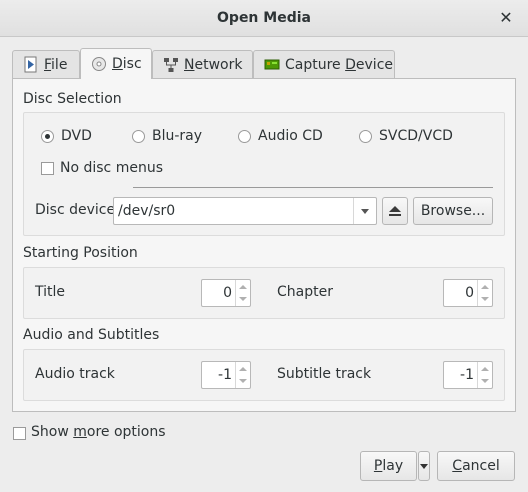 This screenshot has width=528, height=492. Describe the element at coordinates (138, 136) in the screenshot. I see `radio-bluray` at that location.